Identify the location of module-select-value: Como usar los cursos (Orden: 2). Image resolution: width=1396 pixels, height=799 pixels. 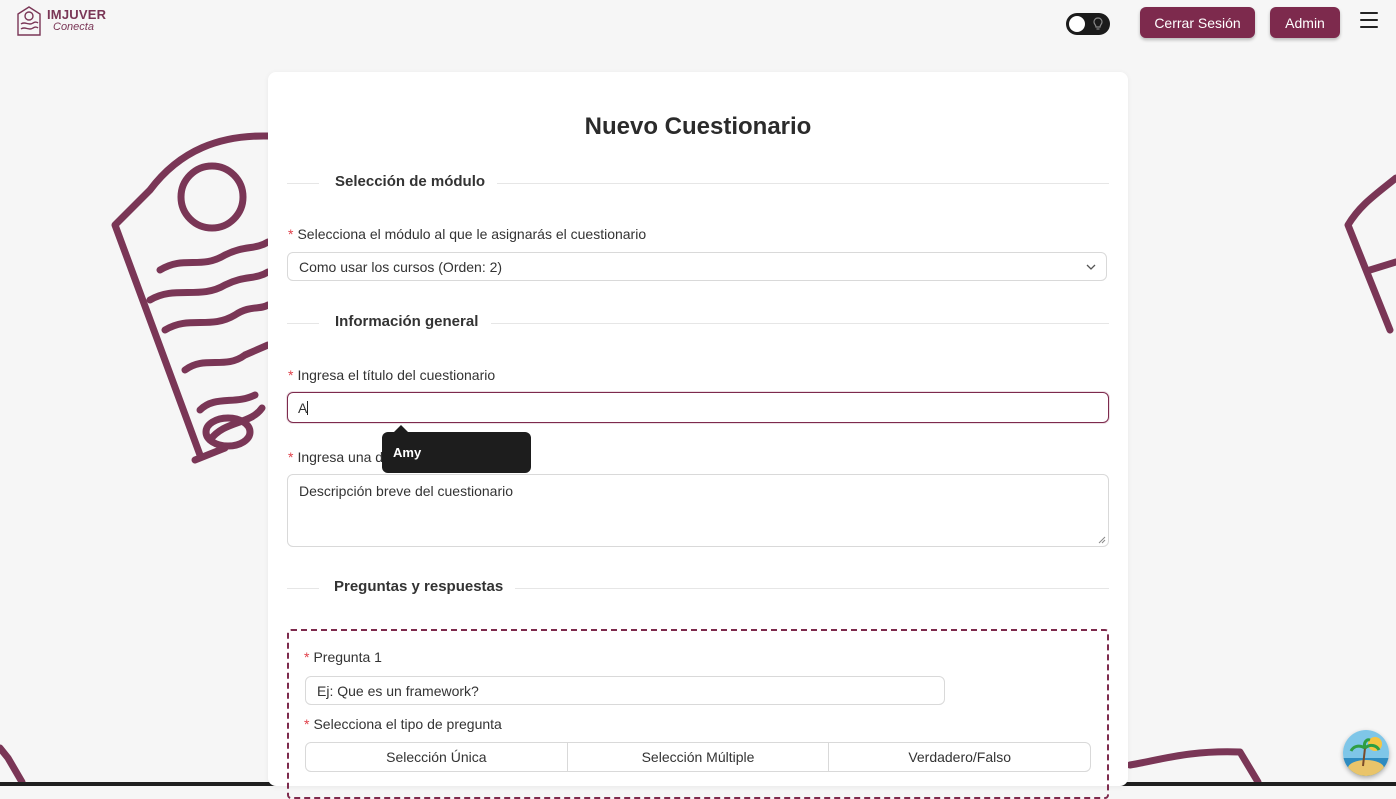
(401, 267).